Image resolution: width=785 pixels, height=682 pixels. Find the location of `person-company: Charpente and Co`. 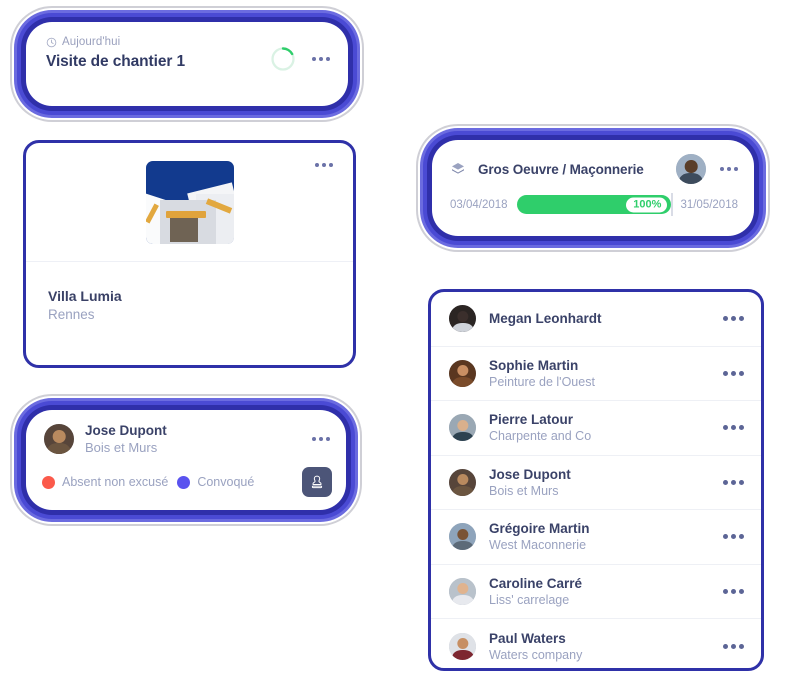

person-company: Charpente and Co is located at coordinates (540, 436).